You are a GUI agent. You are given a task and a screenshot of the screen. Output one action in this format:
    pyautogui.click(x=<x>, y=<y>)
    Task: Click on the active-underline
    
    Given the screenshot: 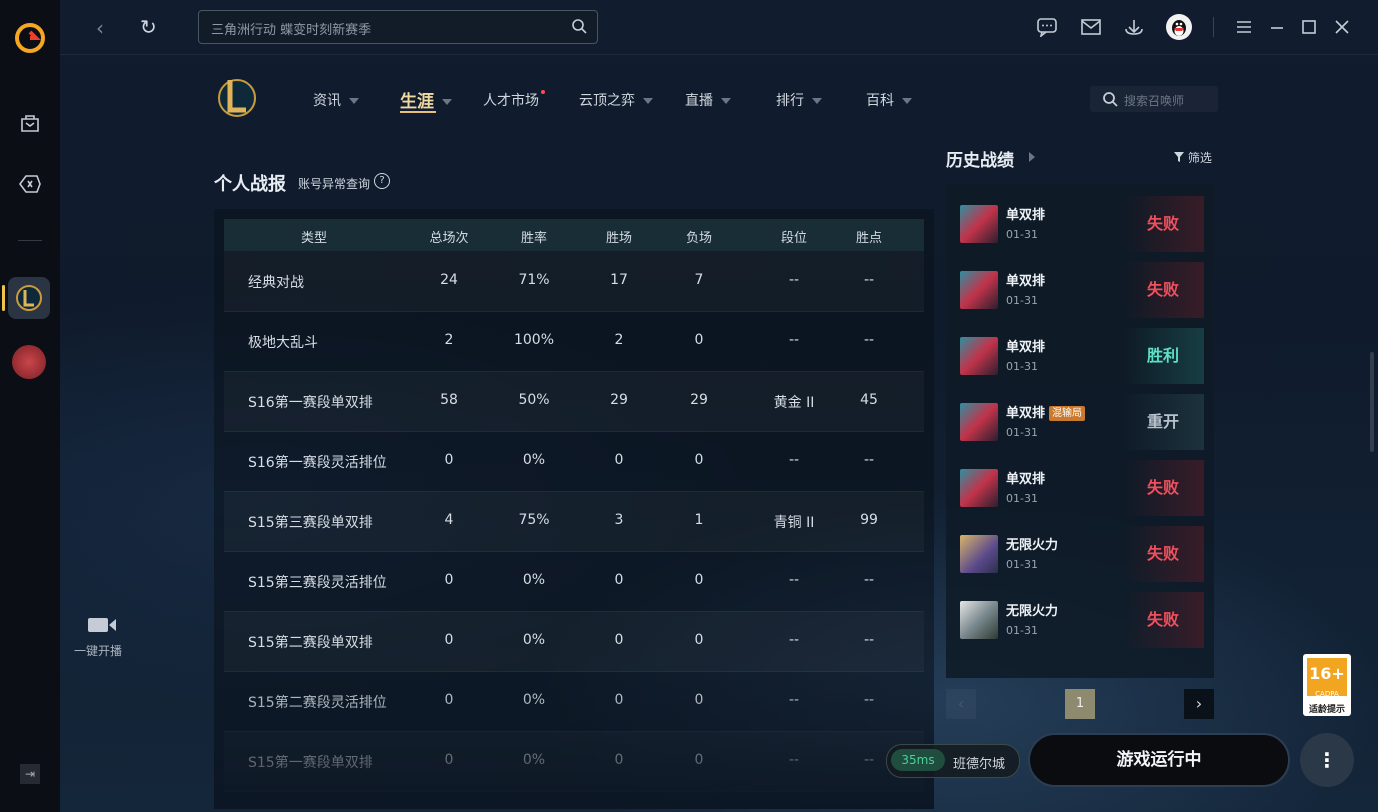 What is the action you would take?
    pyautogui.click(x=418, y=112)
    